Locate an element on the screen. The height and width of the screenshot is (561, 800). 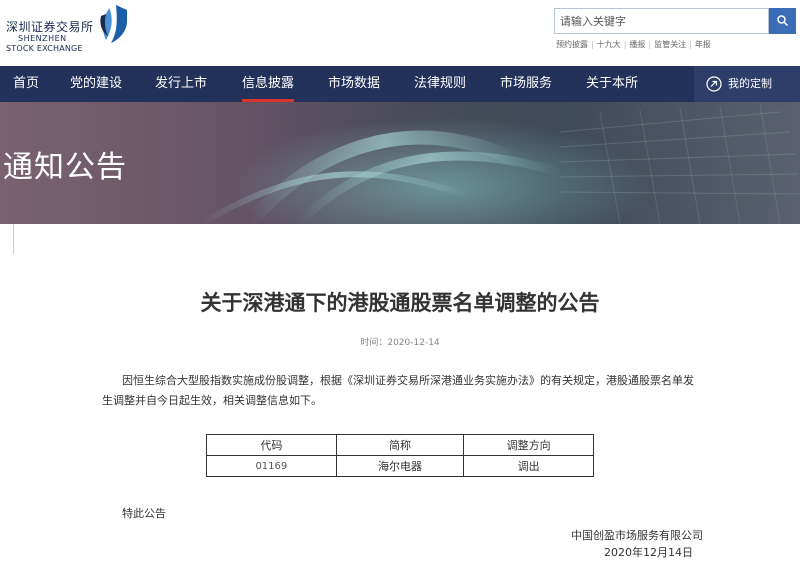
nav-item-services: 市场服务 is located at coordinates (526, 84).